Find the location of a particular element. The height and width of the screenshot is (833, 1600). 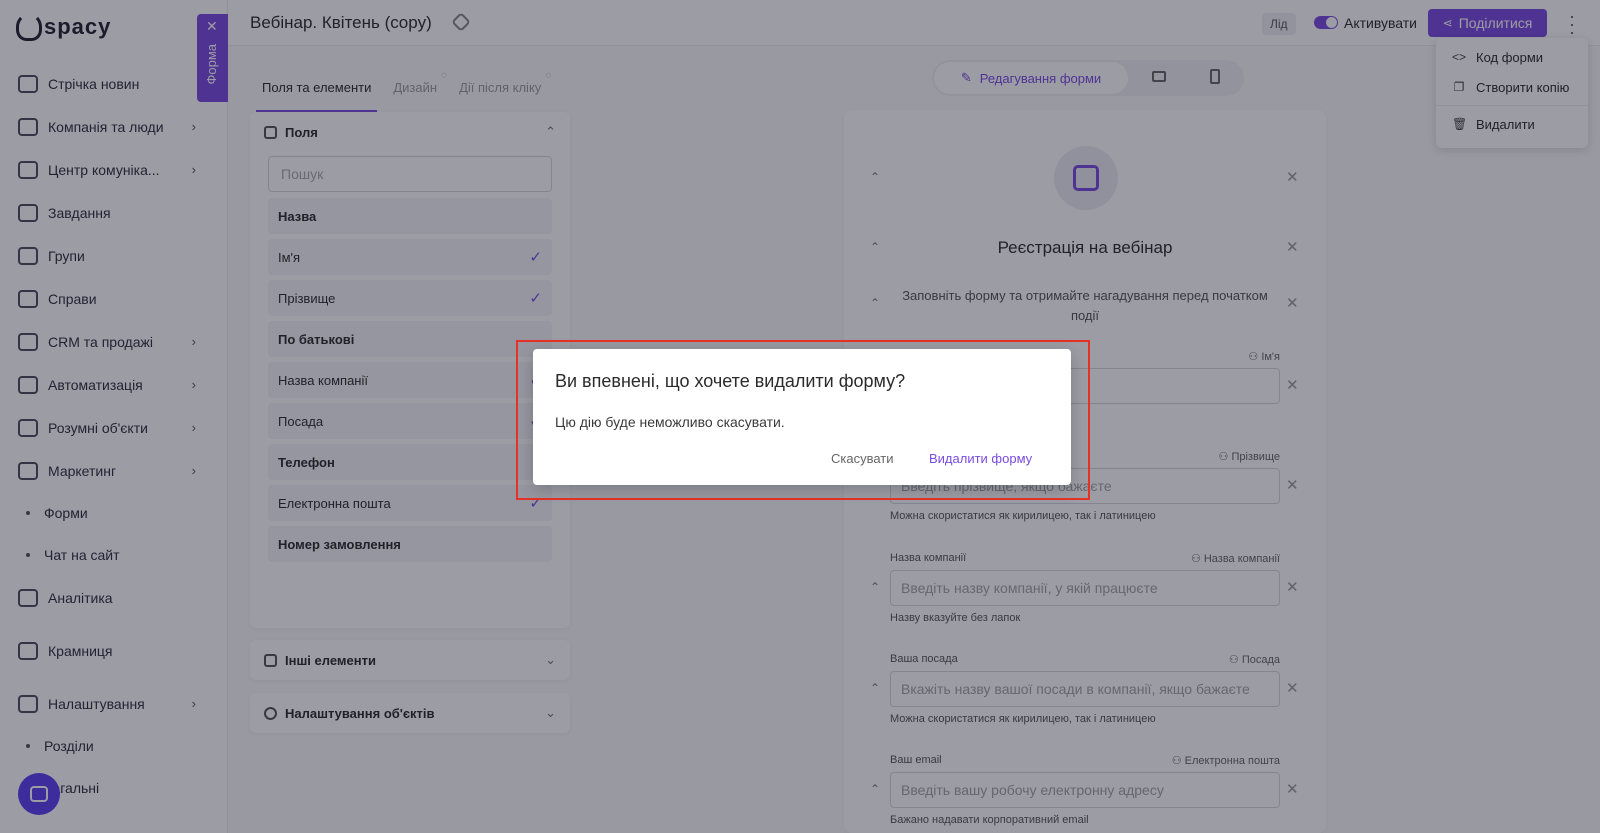

cancel-button: Скасувати is located at coordinates (862, 458).